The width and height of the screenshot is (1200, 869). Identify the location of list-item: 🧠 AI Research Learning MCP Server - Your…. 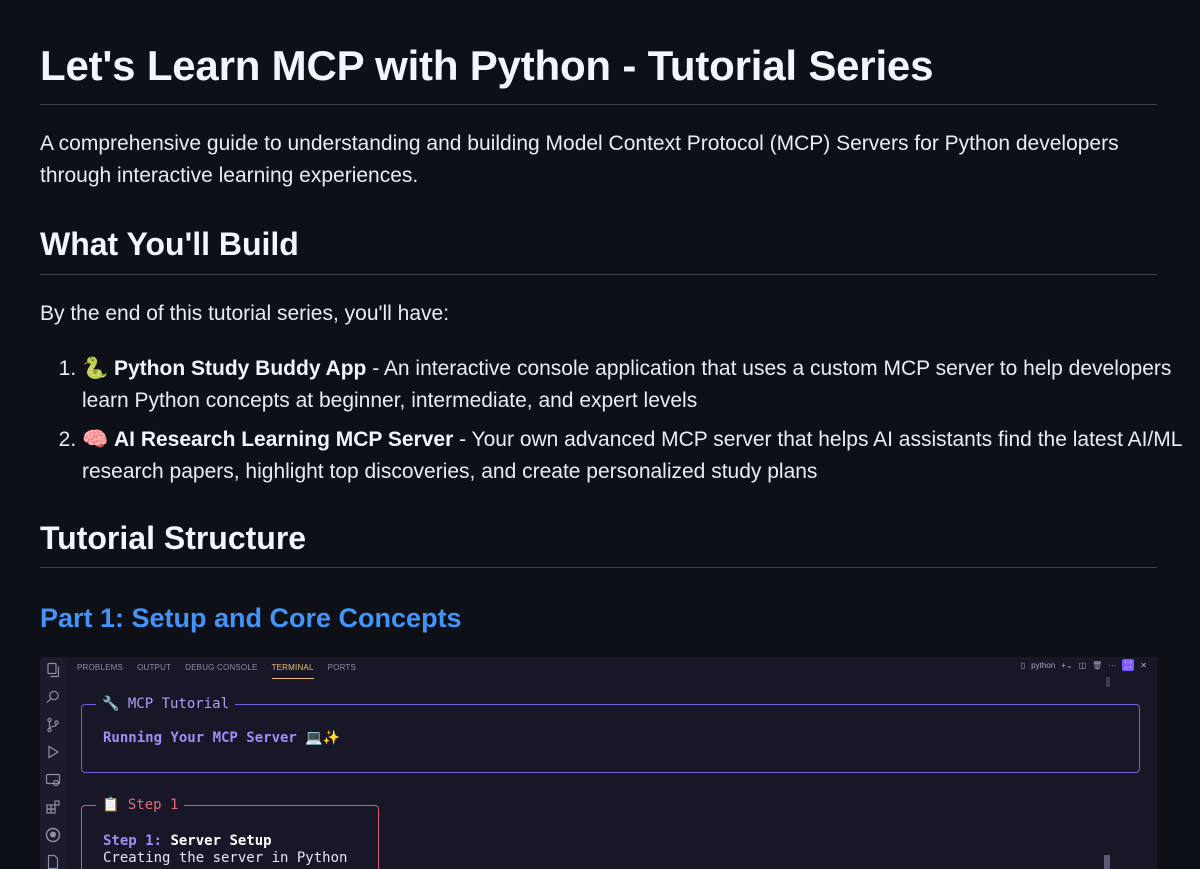
(639, 455).